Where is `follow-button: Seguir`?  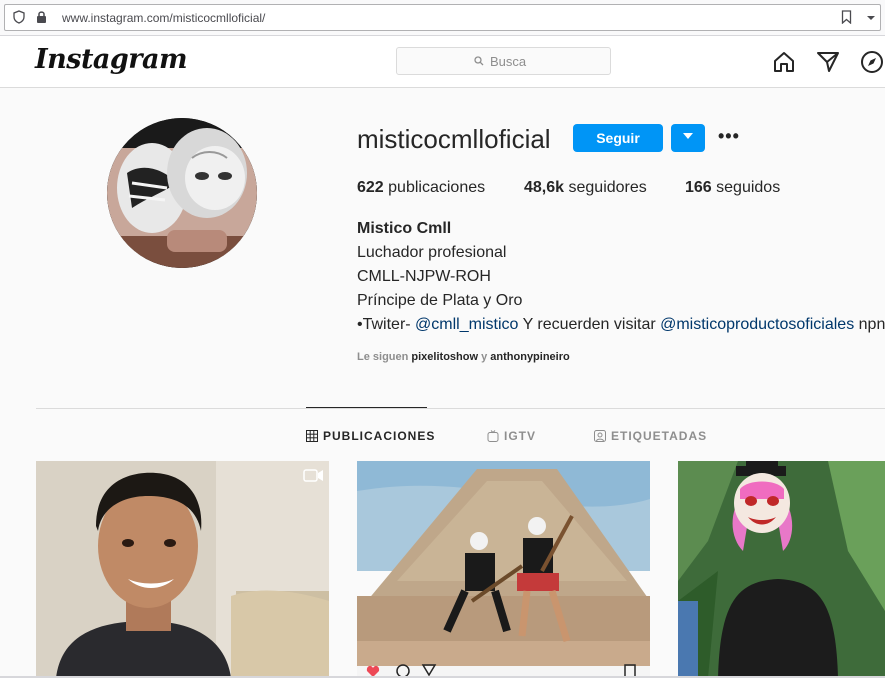
follow-button: Seguir is located at coordinates (618, 138).